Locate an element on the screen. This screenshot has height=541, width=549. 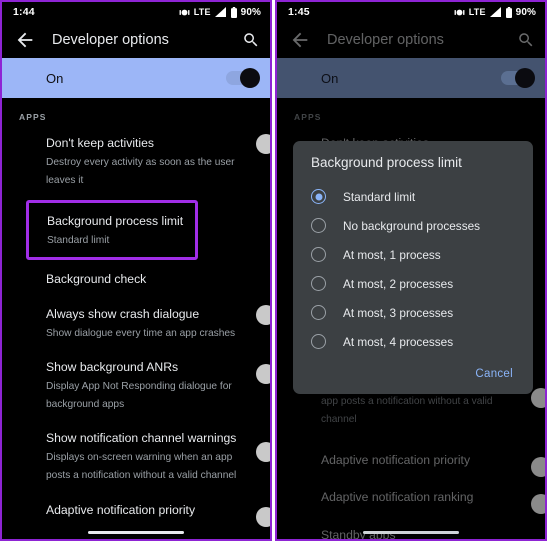
list-item-subtitle: Standard limit is located at coordinates (78, 240).